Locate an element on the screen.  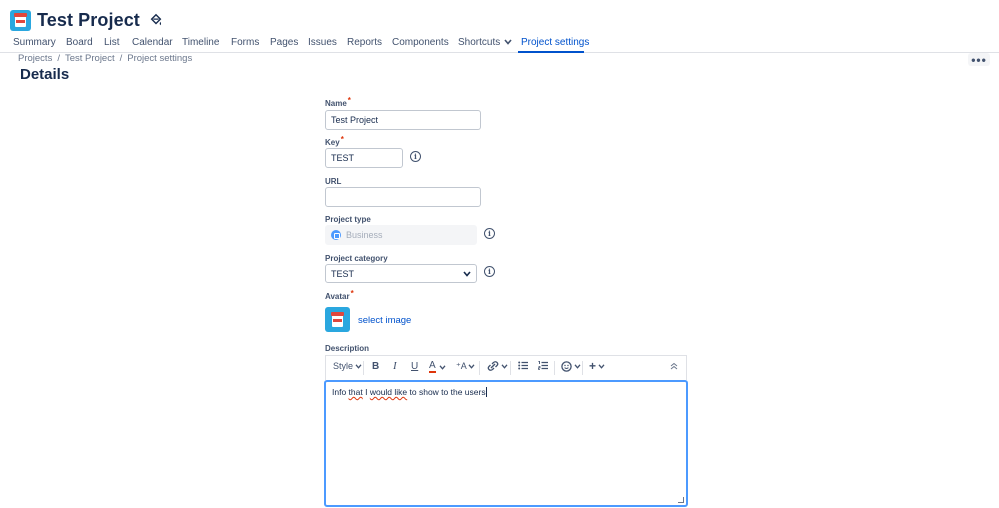
project-avatar-large is located at coordinates (337, 319).